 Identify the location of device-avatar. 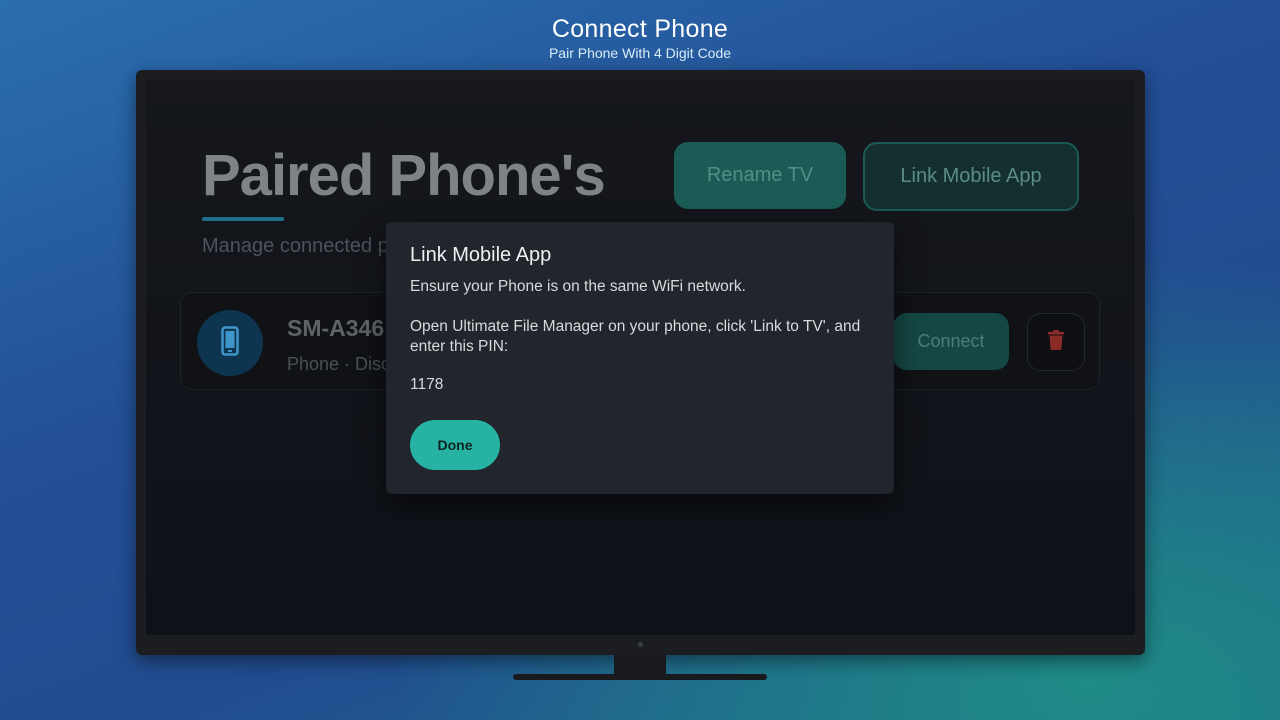
(230, 343).